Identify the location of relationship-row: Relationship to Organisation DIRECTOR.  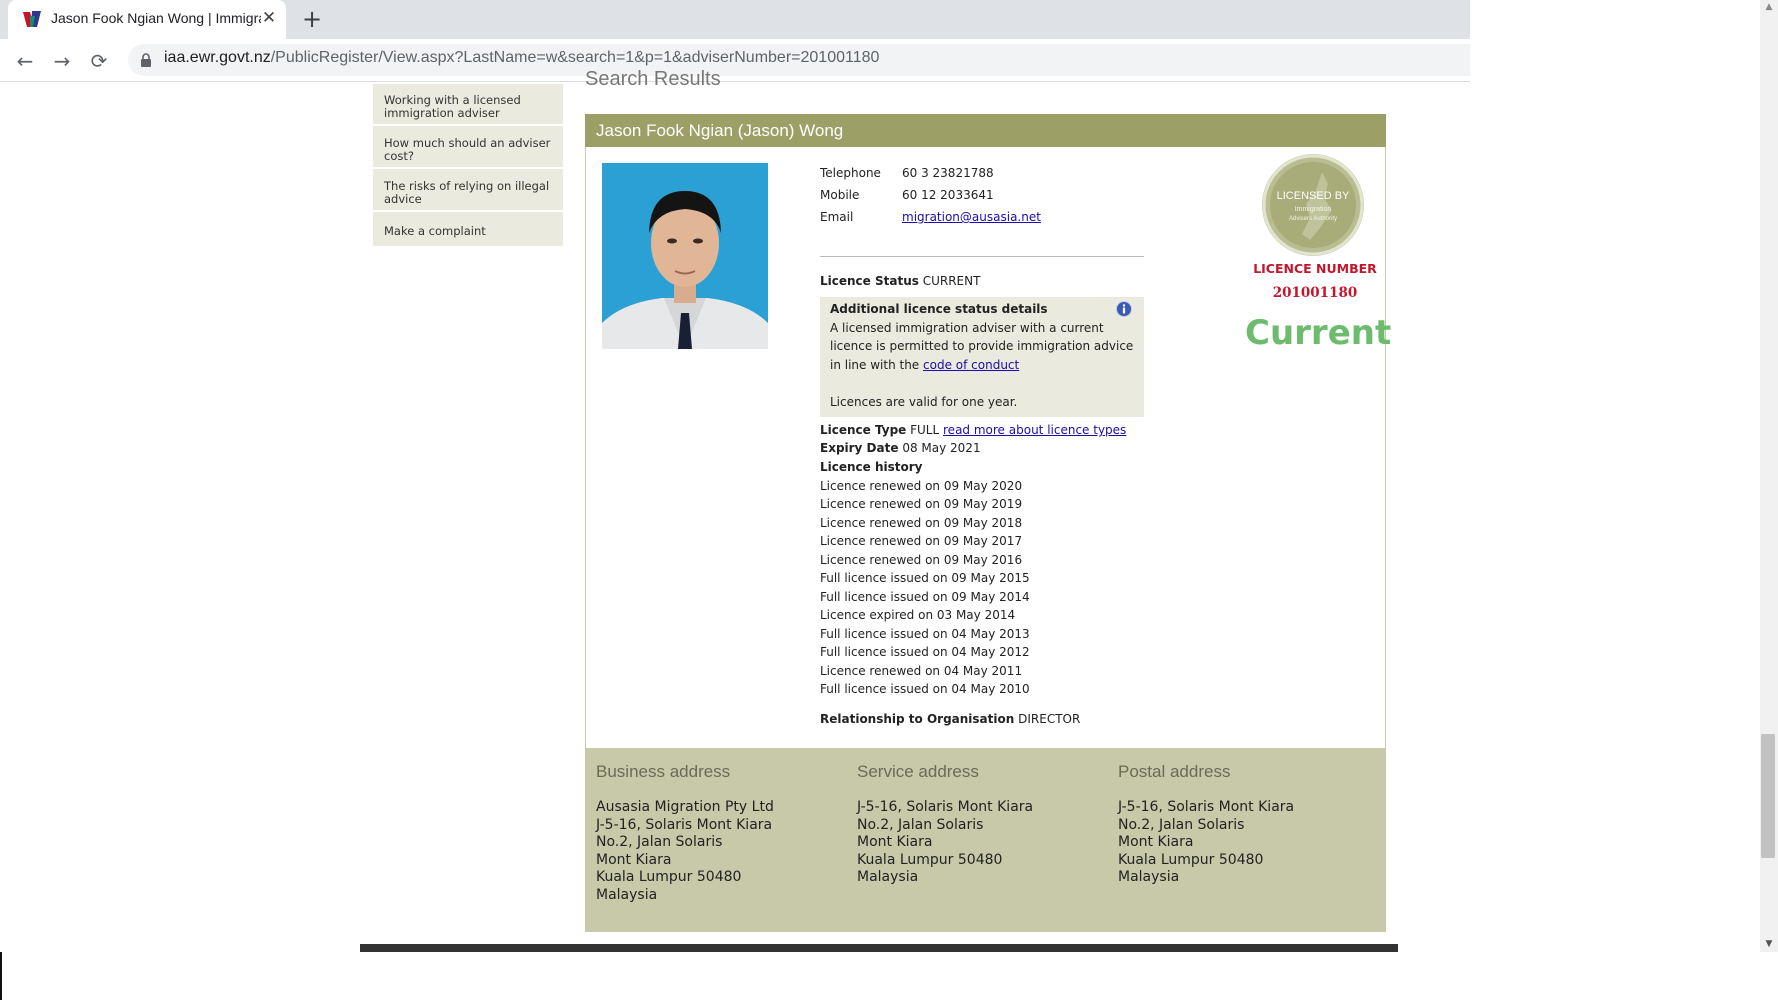
(950, 719).